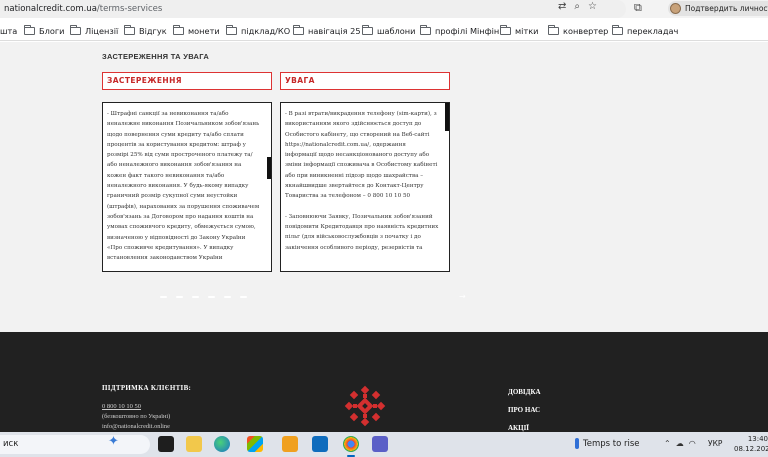 The width and height of the screenshot is (768, 457). What do you see at coordinates (726, 8) in the screenshot?
I see `profile-label: Подтвердить личность` at bounding box center [726, 8].